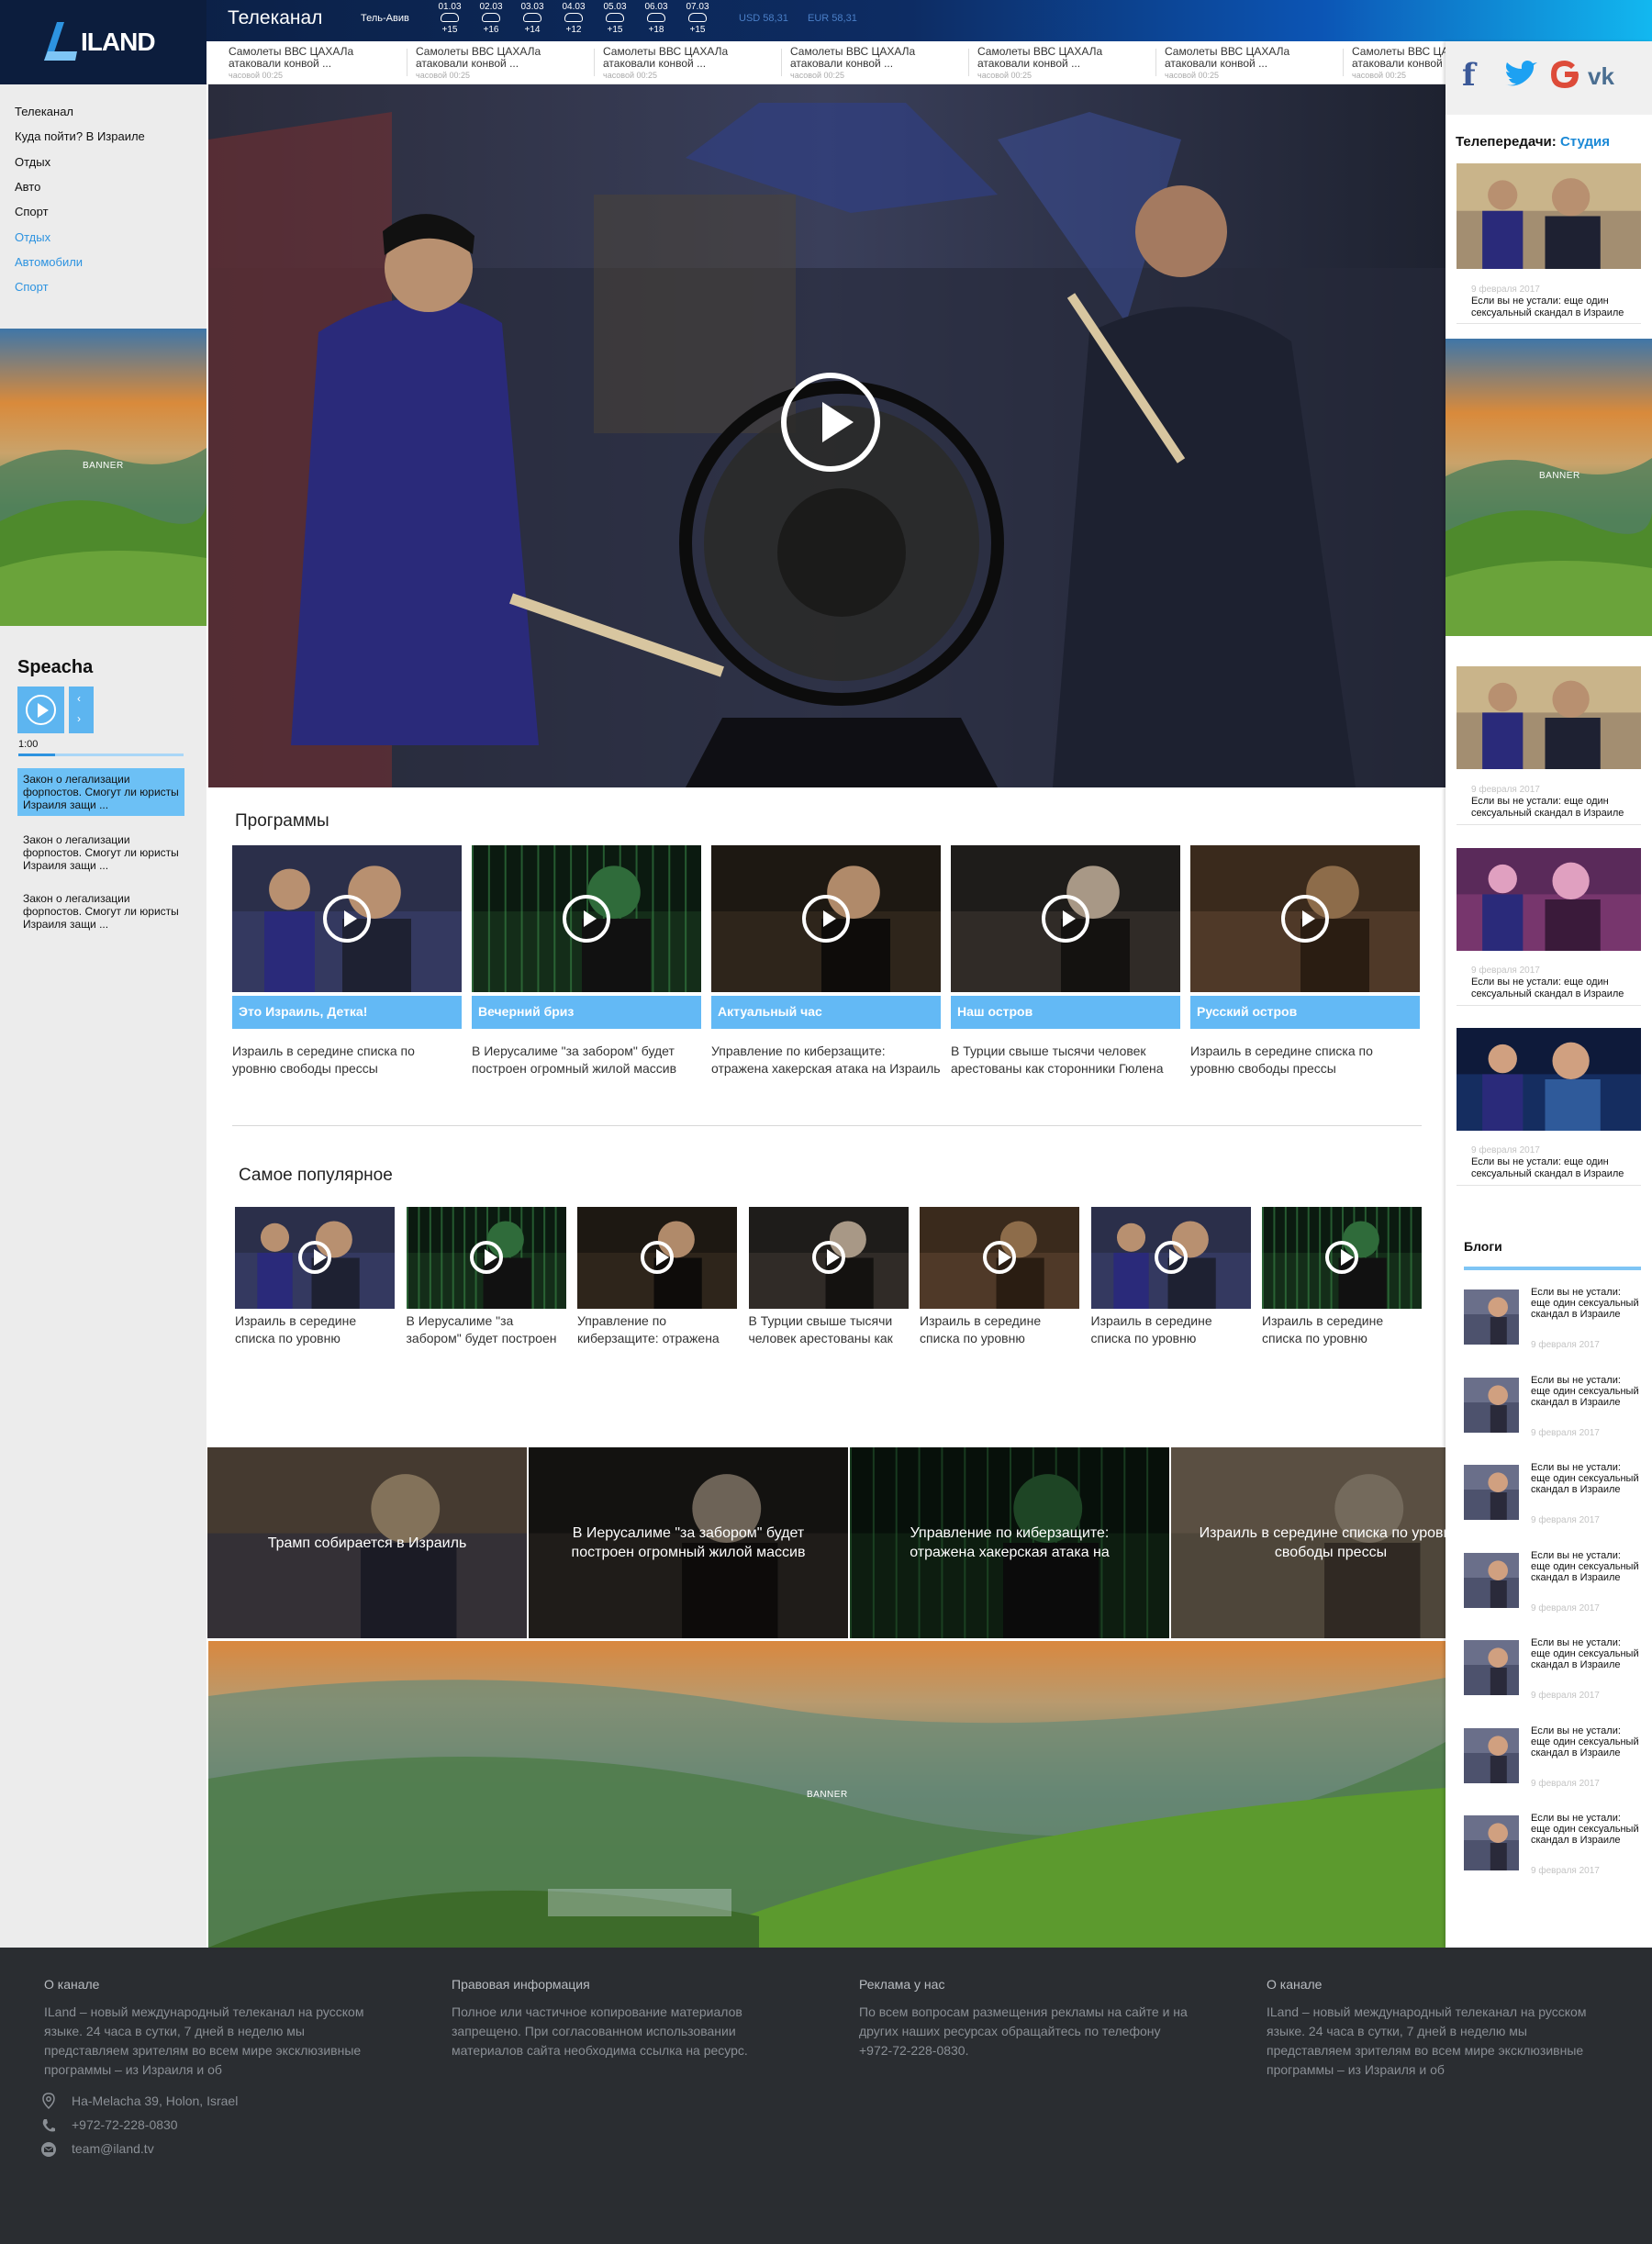 The width and height of the screenshot is (1652, 2244). I want to click on play-icon, so click(831, 423).